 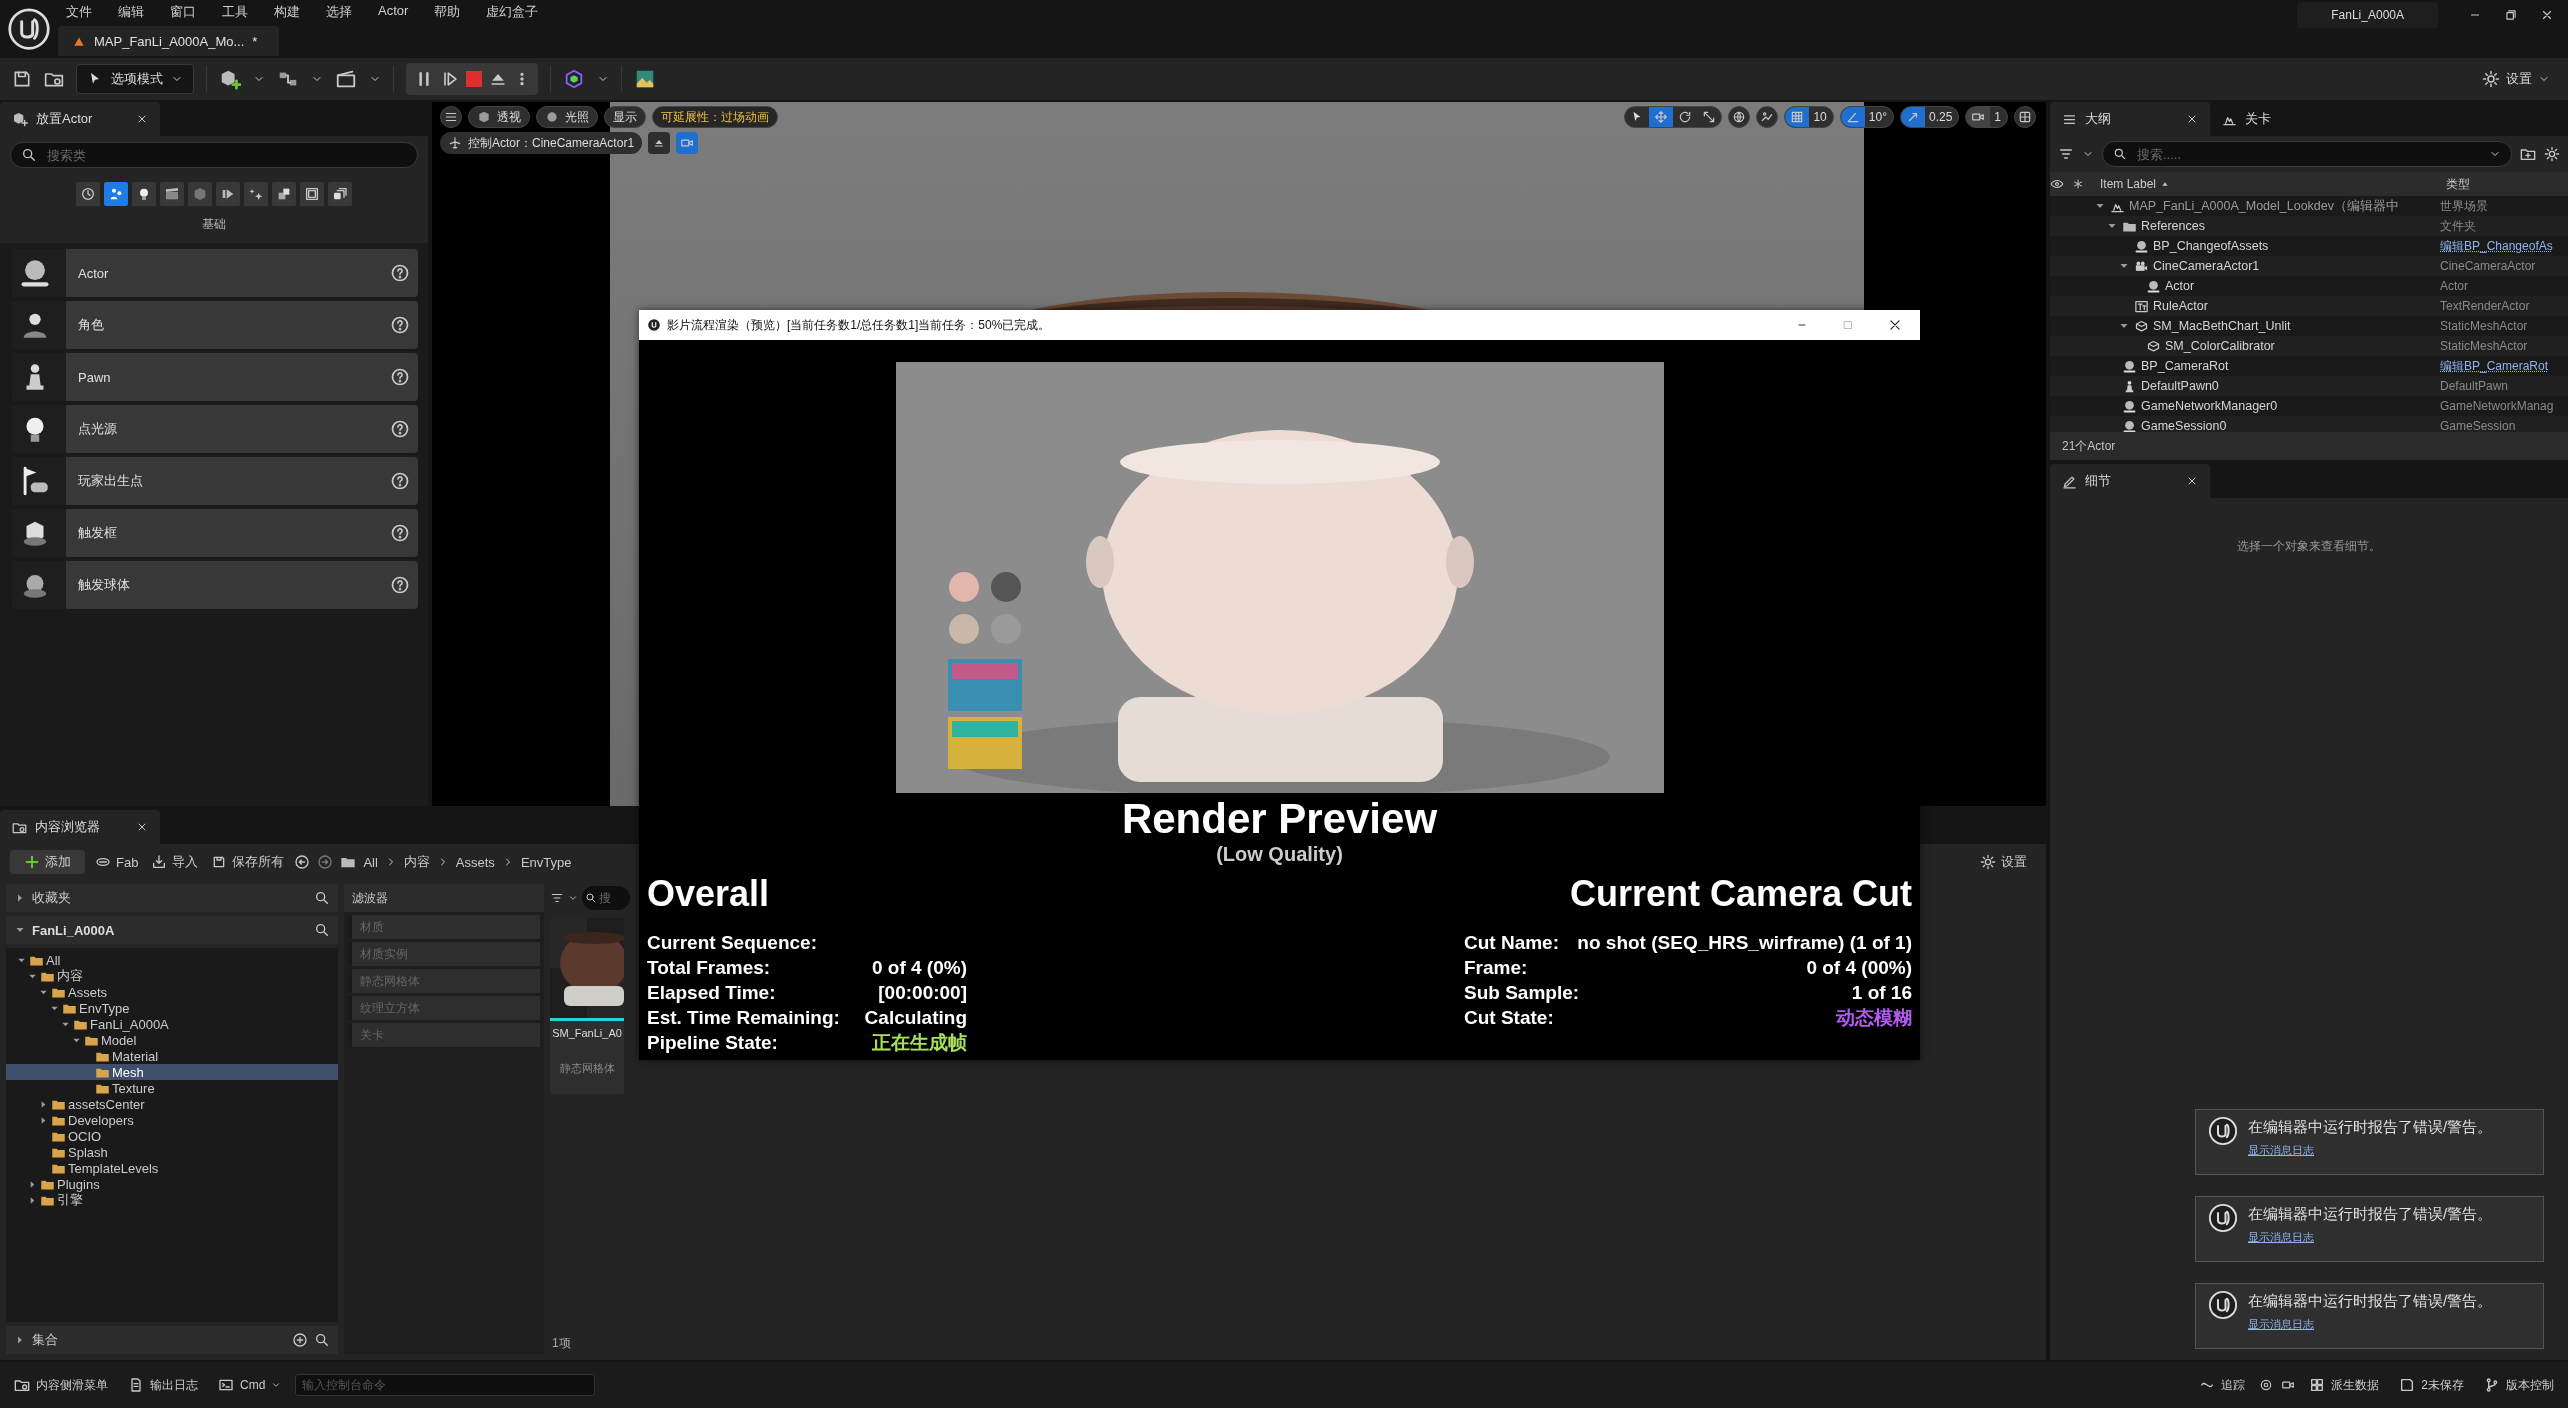 What do you see at coordinates (287, 12) in the screenshot?
I see `menu-item: 构建` at bounding box center [287, 12].